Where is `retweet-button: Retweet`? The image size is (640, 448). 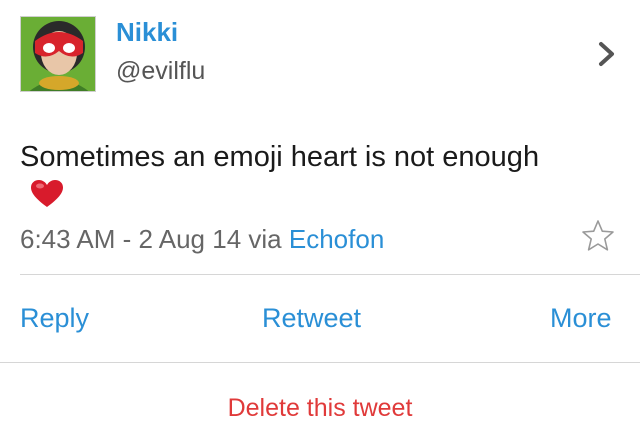 retweet-button: Retweet is located at coordinates (311, 318).